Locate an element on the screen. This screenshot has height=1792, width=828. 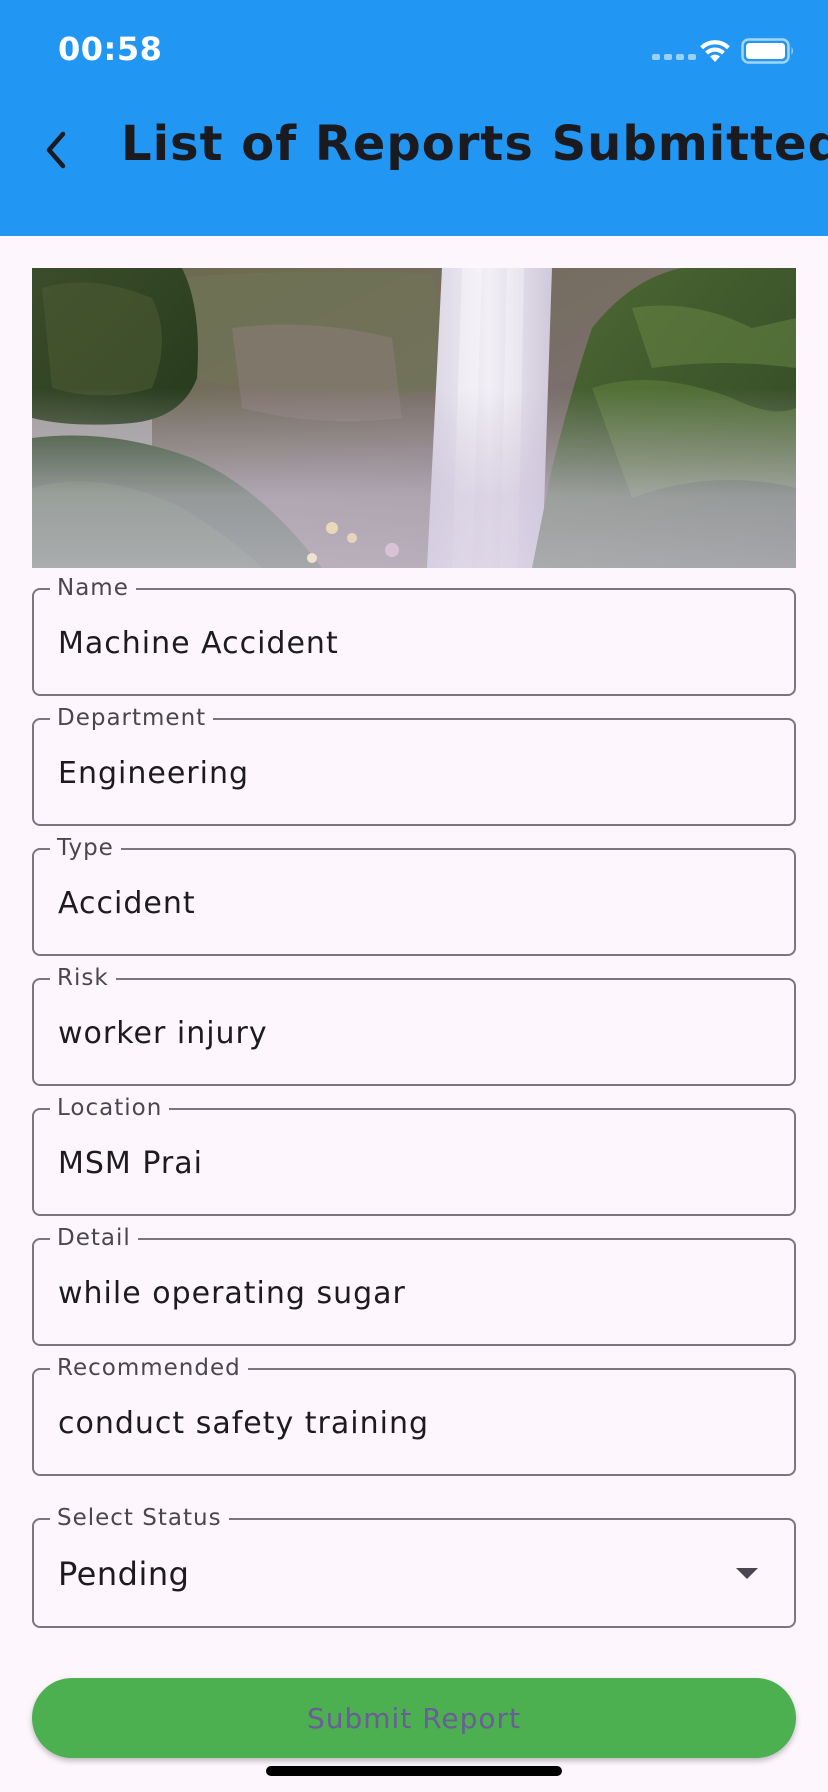
location-label: Location is located at coordinates (110, 1108).